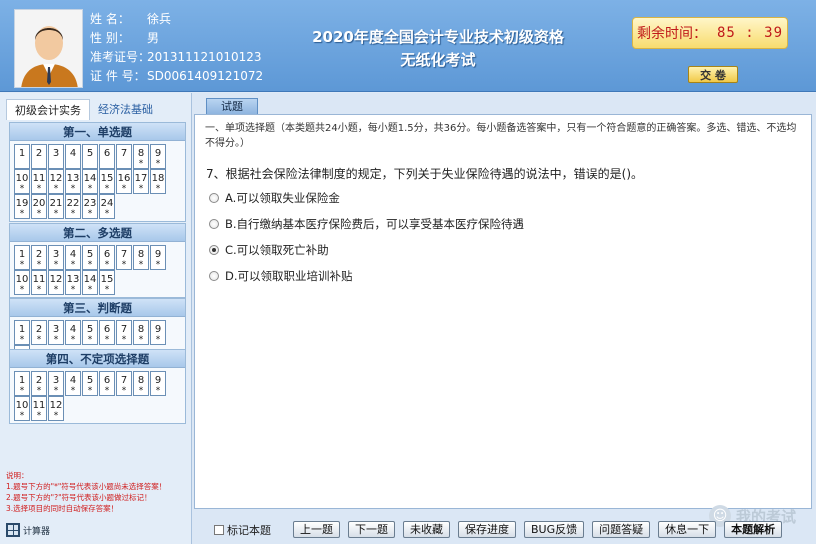 The height and width of the screenshot is (544, 816). I want to click on question-number-cell: 1, so click(22, 156).